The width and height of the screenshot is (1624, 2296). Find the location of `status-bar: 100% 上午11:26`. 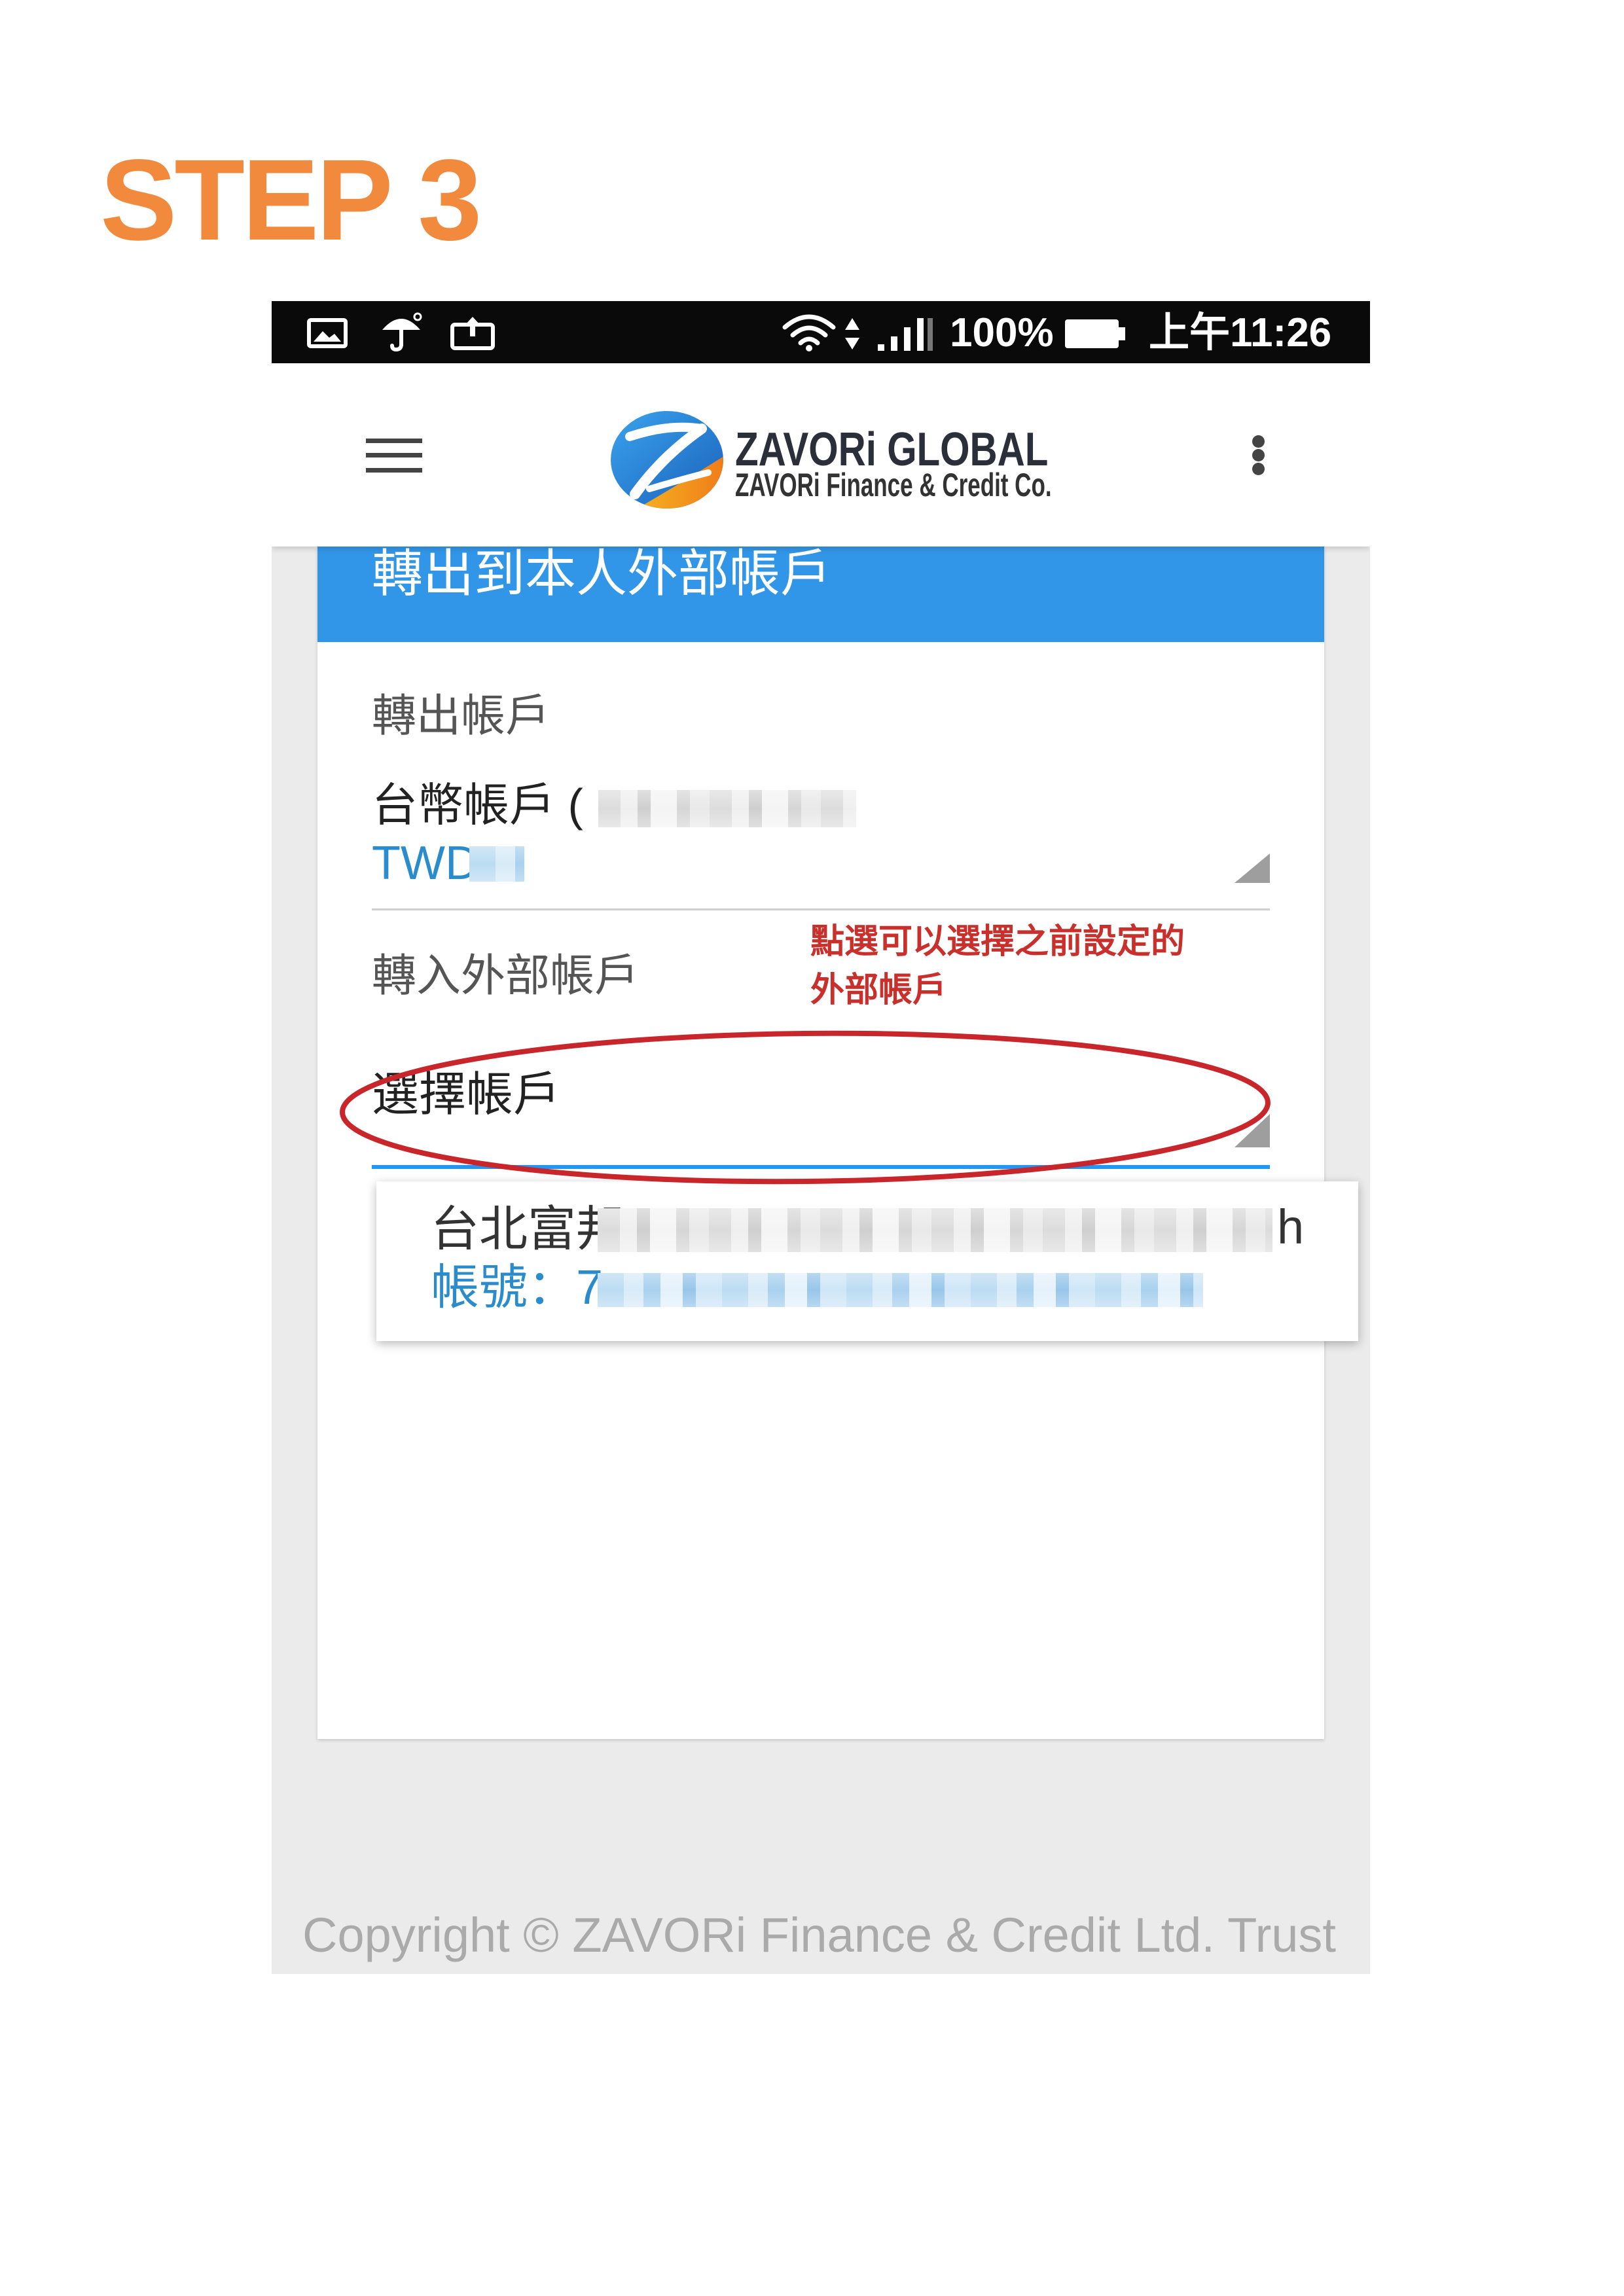

status-bar: 100% 上午11:26 is located at coordinates (821, 332).